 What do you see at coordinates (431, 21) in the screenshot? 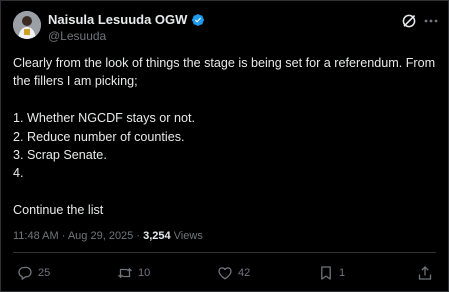
I see `more-icon` at bounding box center [431, 21].